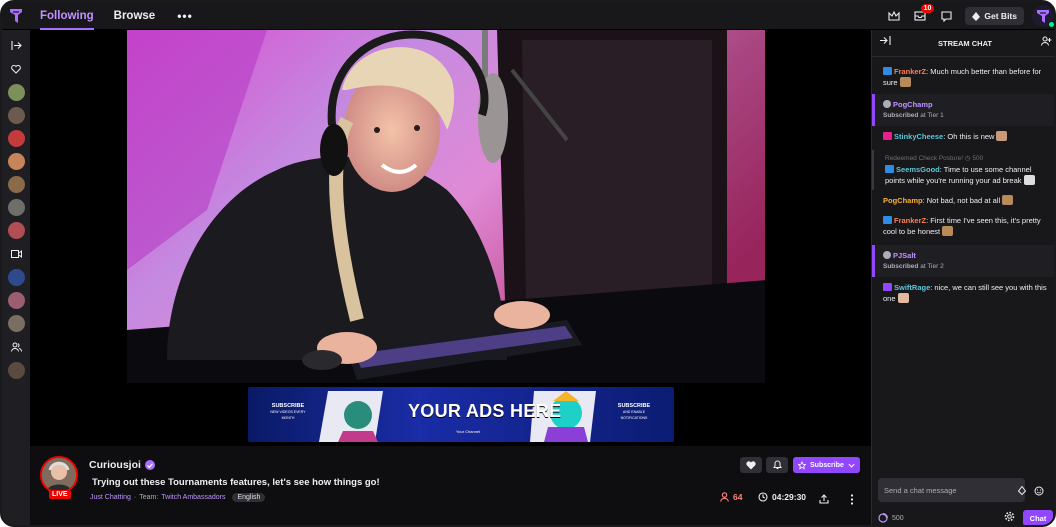 This screenshot has height=527, width=1056. Describe the element at coordinates (1051, 24) in the screenshot. I see `online-status-dot` at that location.